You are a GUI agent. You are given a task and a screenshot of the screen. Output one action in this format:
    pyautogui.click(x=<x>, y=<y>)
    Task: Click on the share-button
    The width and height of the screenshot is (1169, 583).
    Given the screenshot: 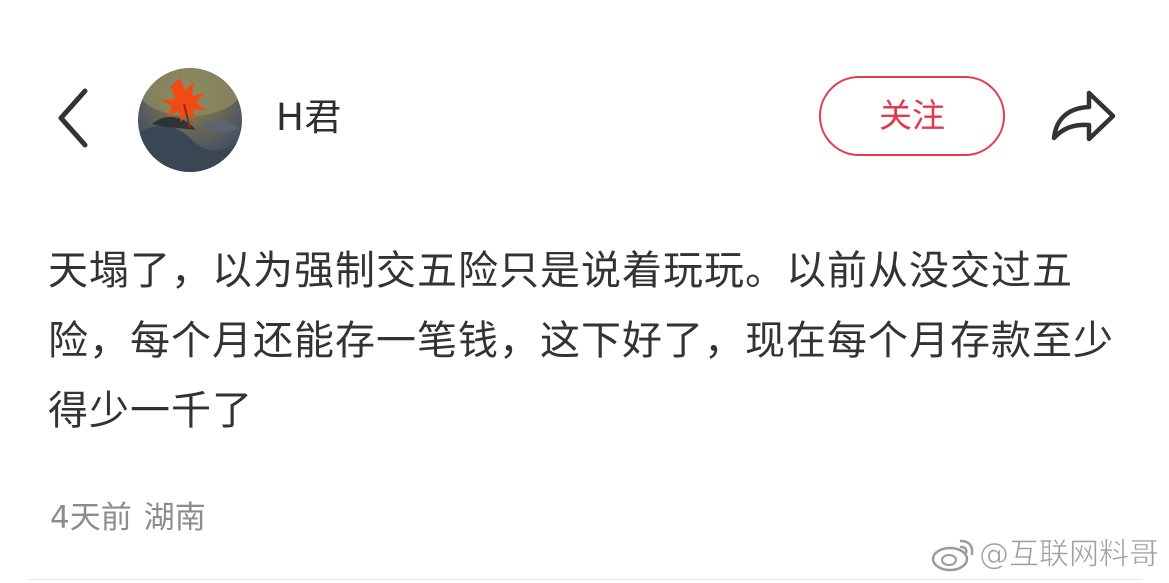 What is the action you would take?
    pyautogui.click(x=1083, y=116)
    